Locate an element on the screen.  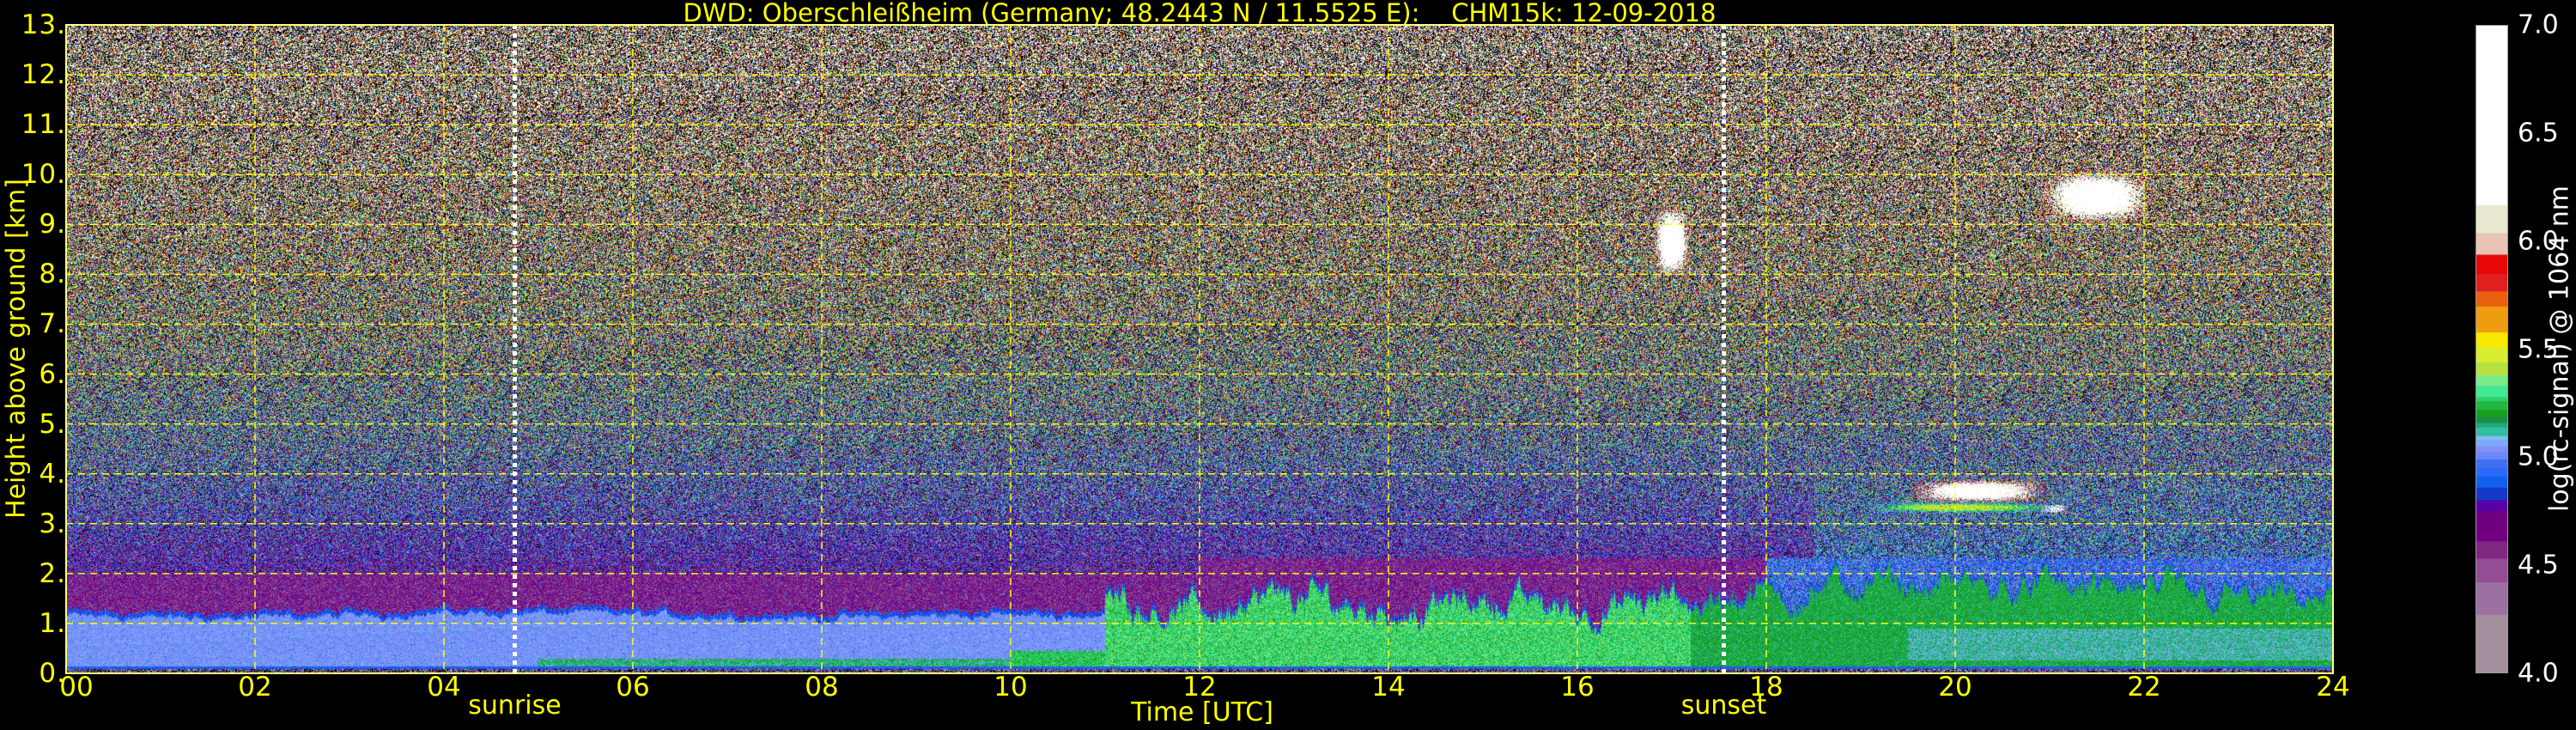
x-tick-label: 24 is located at coordinates (2333, 687).